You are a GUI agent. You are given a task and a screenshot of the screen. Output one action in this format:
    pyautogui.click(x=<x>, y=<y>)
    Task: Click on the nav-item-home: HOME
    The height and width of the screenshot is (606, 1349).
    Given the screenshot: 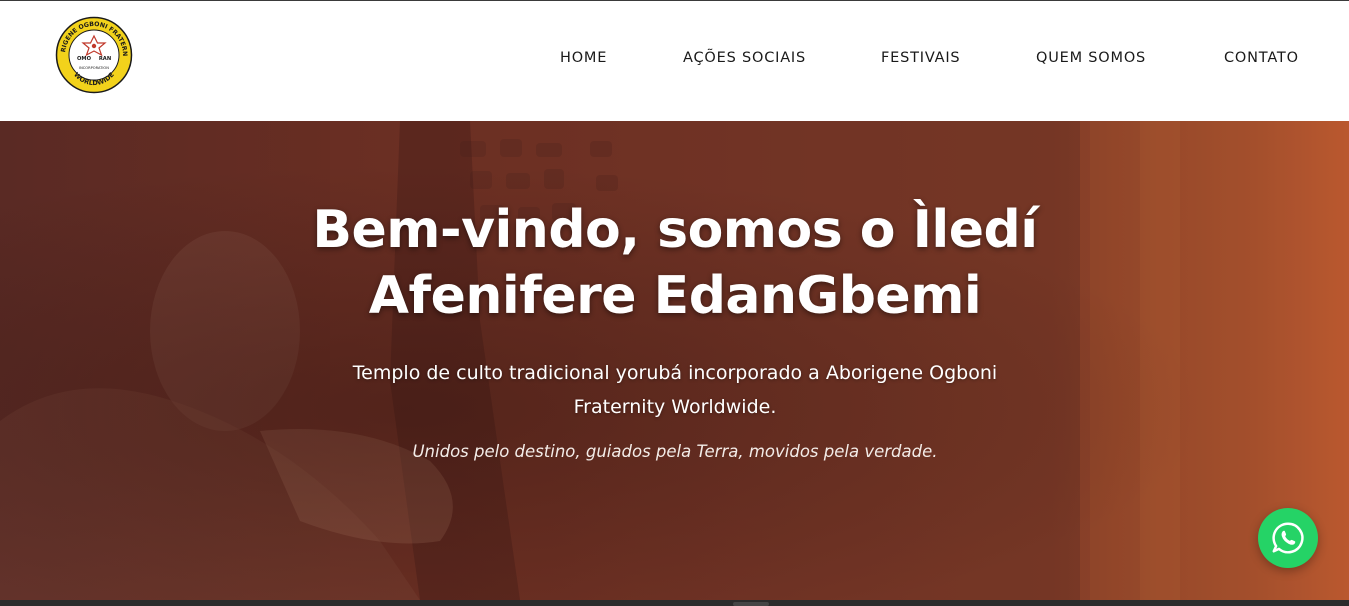 What is the action you would take?
    pyautogui.click(x=583, y=58)
    